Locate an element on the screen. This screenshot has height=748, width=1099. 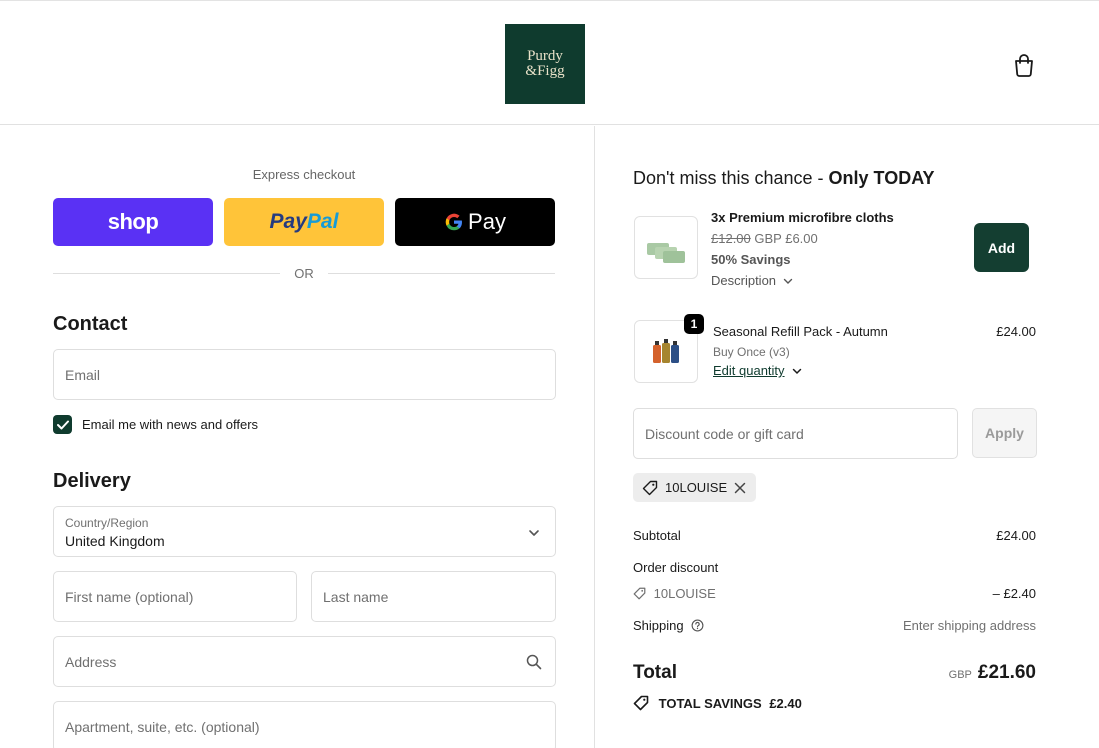
address-placeholder: Address is located at coordinates (91, 661).